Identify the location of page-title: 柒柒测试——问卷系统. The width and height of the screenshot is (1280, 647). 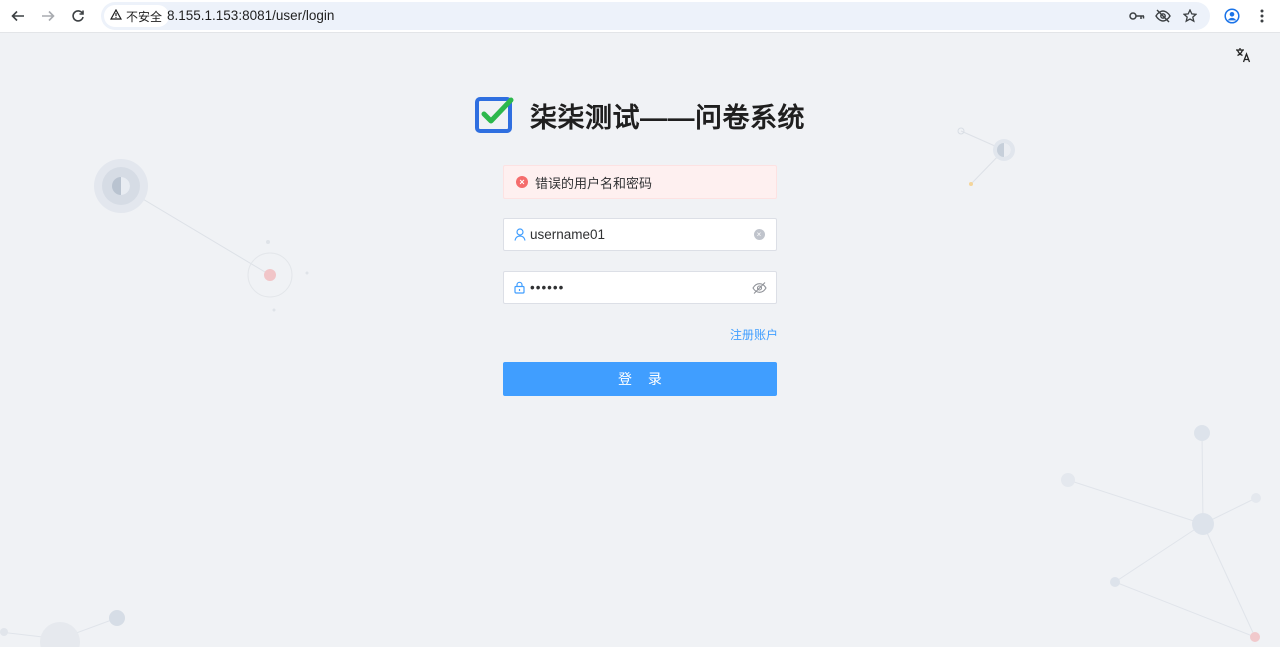
(667, 117).